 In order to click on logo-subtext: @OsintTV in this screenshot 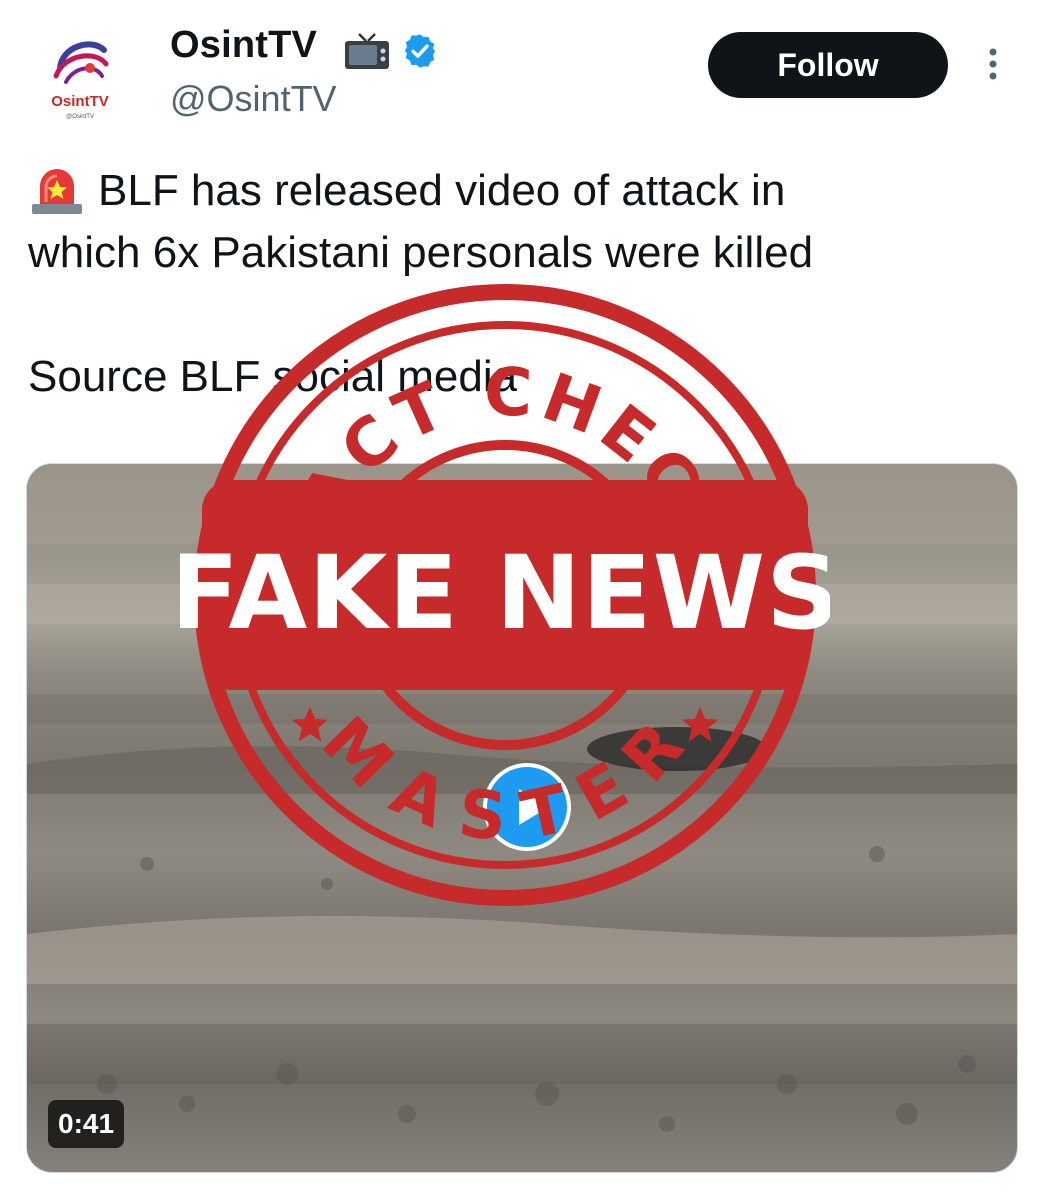, I will do `click(80, 117)`.